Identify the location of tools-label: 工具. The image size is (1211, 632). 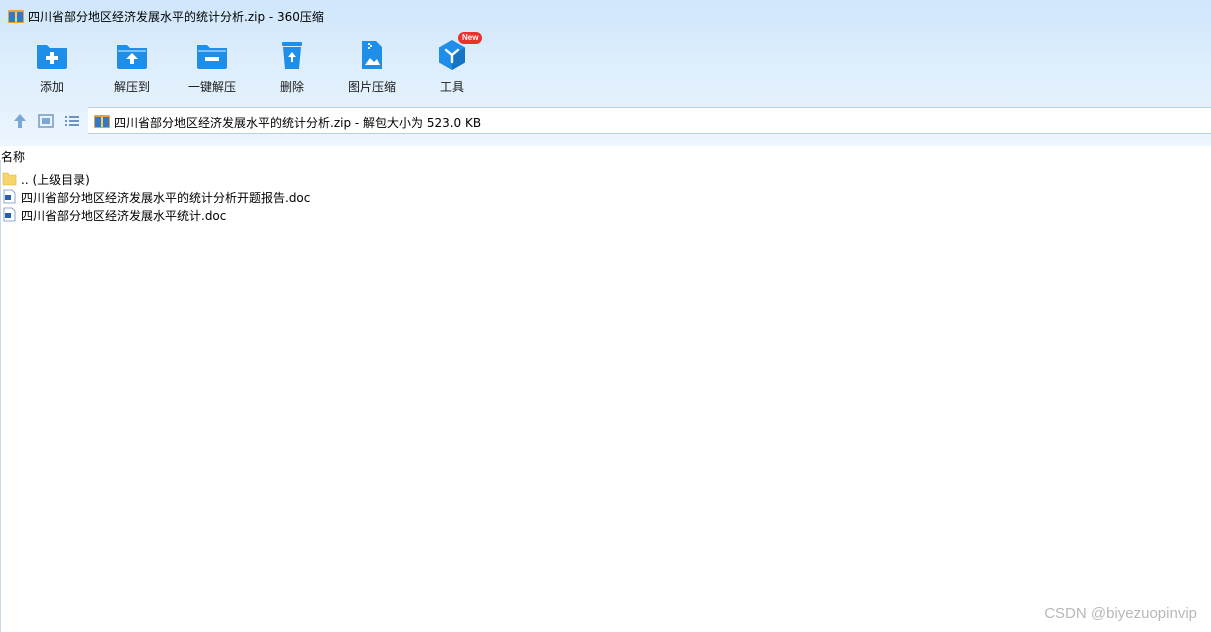
(451, 87).